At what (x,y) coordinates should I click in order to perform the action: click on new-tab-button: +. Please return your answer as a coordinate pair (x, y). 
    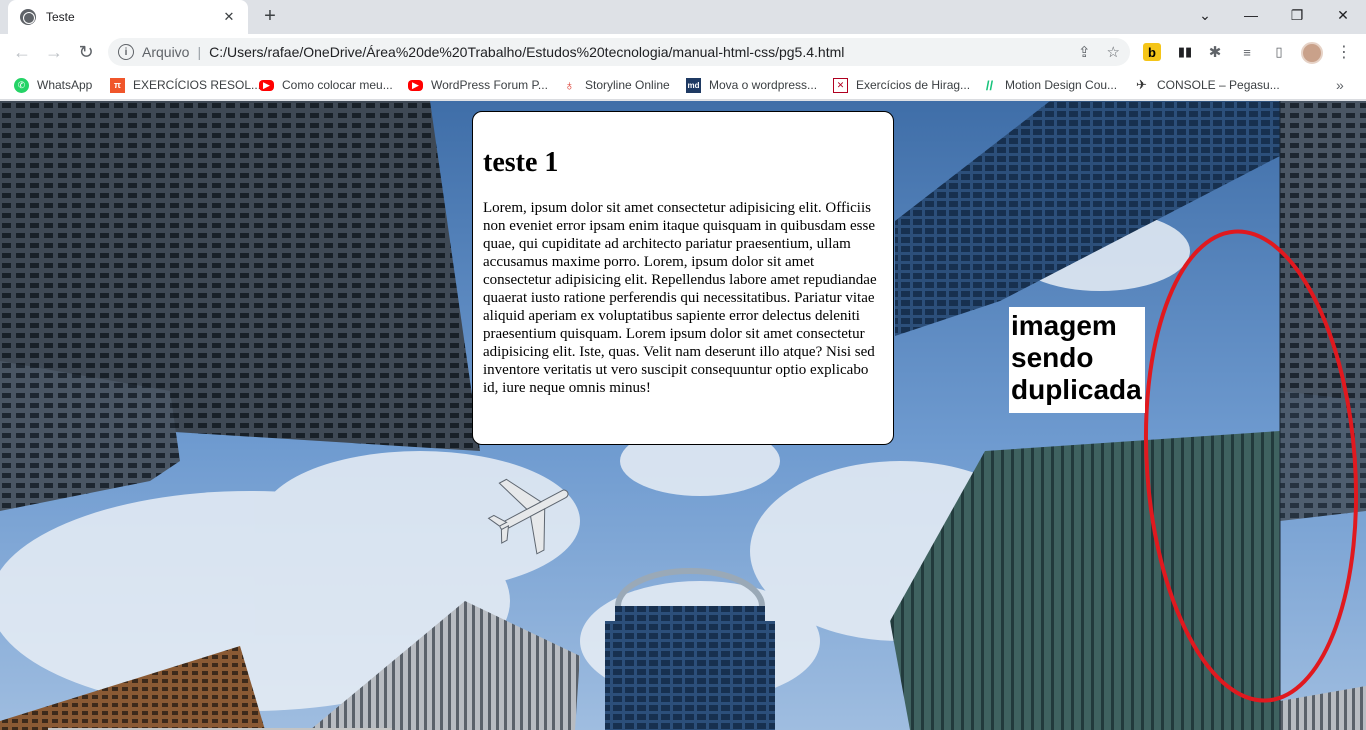
    Looking at the image, I should click on (270, 17).